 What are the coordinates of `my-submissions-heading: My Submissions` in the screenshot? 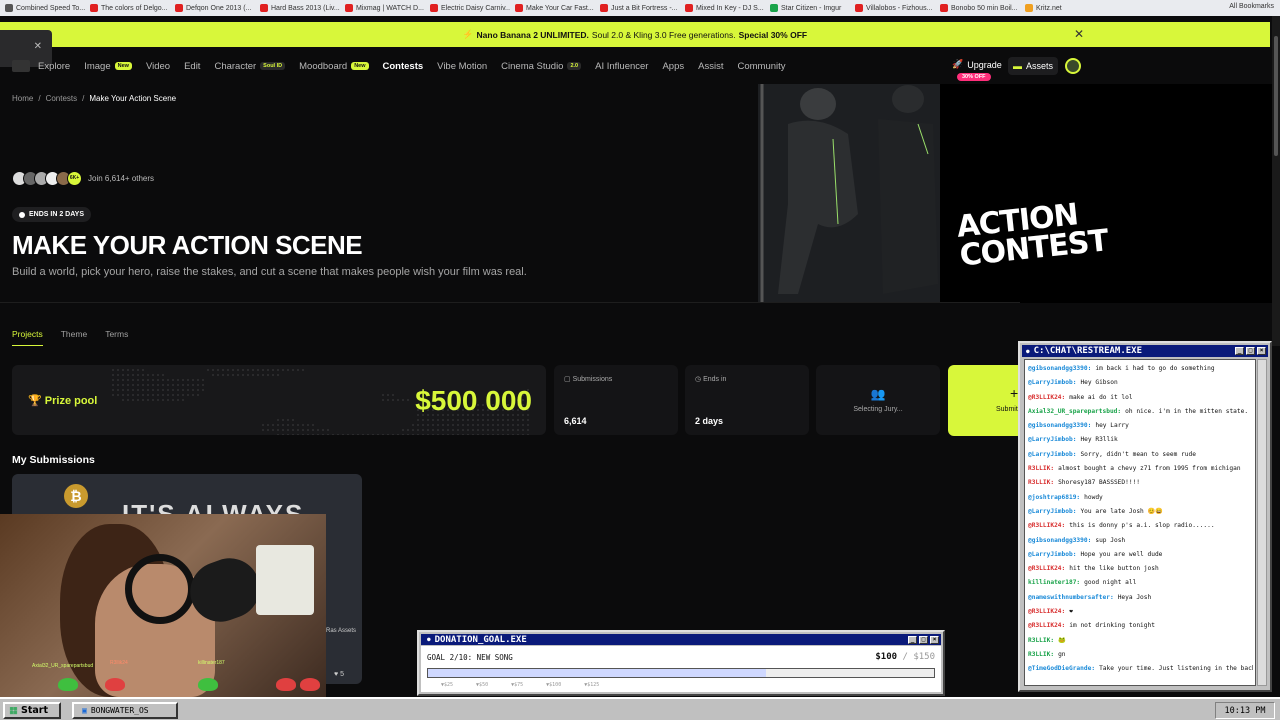 It's located at (53, 460).